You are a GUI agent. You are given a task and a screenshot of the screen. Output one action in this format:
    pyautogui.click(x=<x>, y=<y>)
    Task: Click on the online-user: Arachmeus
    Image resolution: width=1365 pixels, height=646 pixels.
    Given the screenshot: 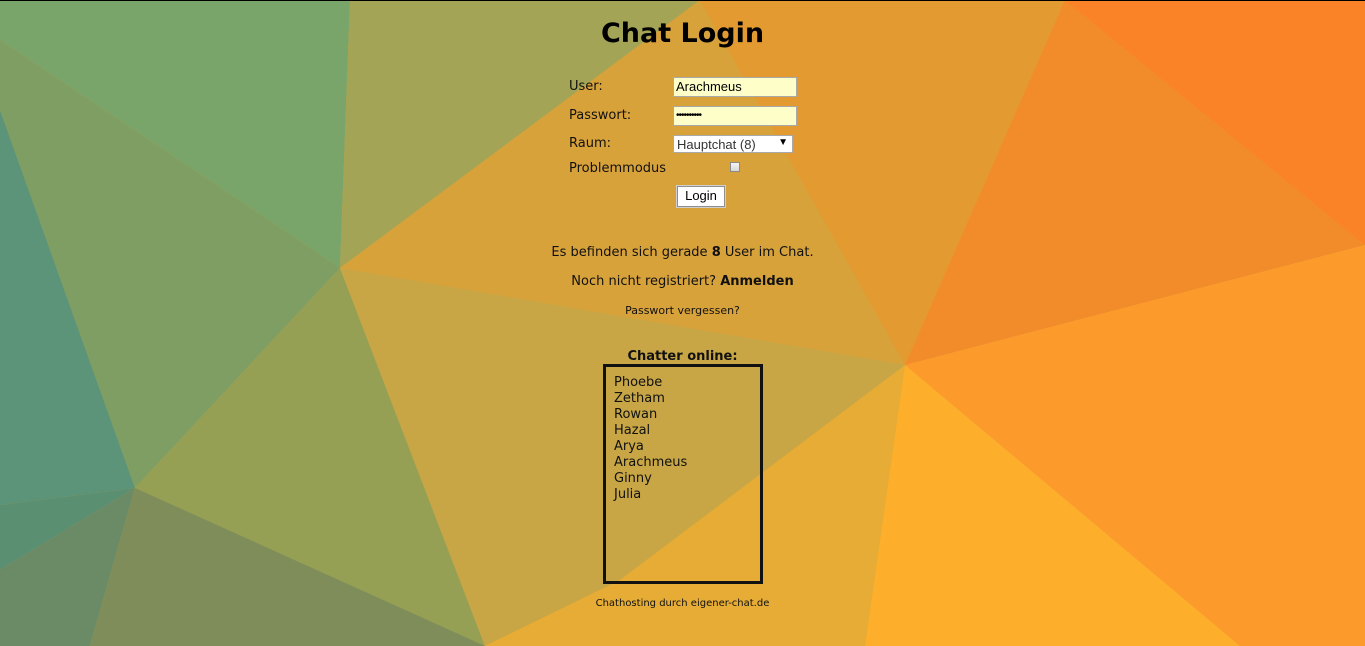 What is the action you would take?
    pyautogui.click(x=687, y=463)
    